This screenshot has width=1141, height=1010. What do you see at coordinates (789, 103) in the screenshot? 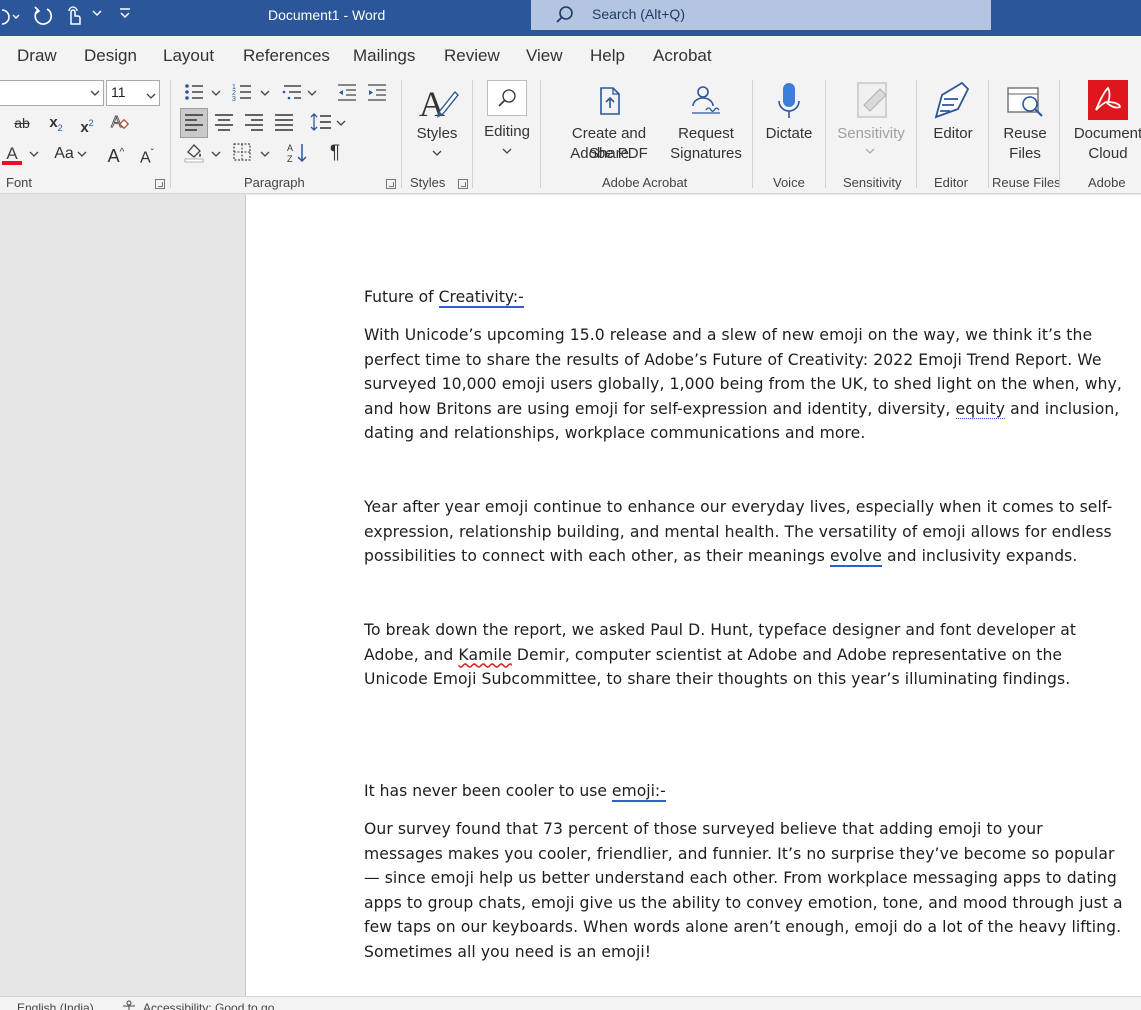
I see `microphone-icon` at bounding box center [789, 103].